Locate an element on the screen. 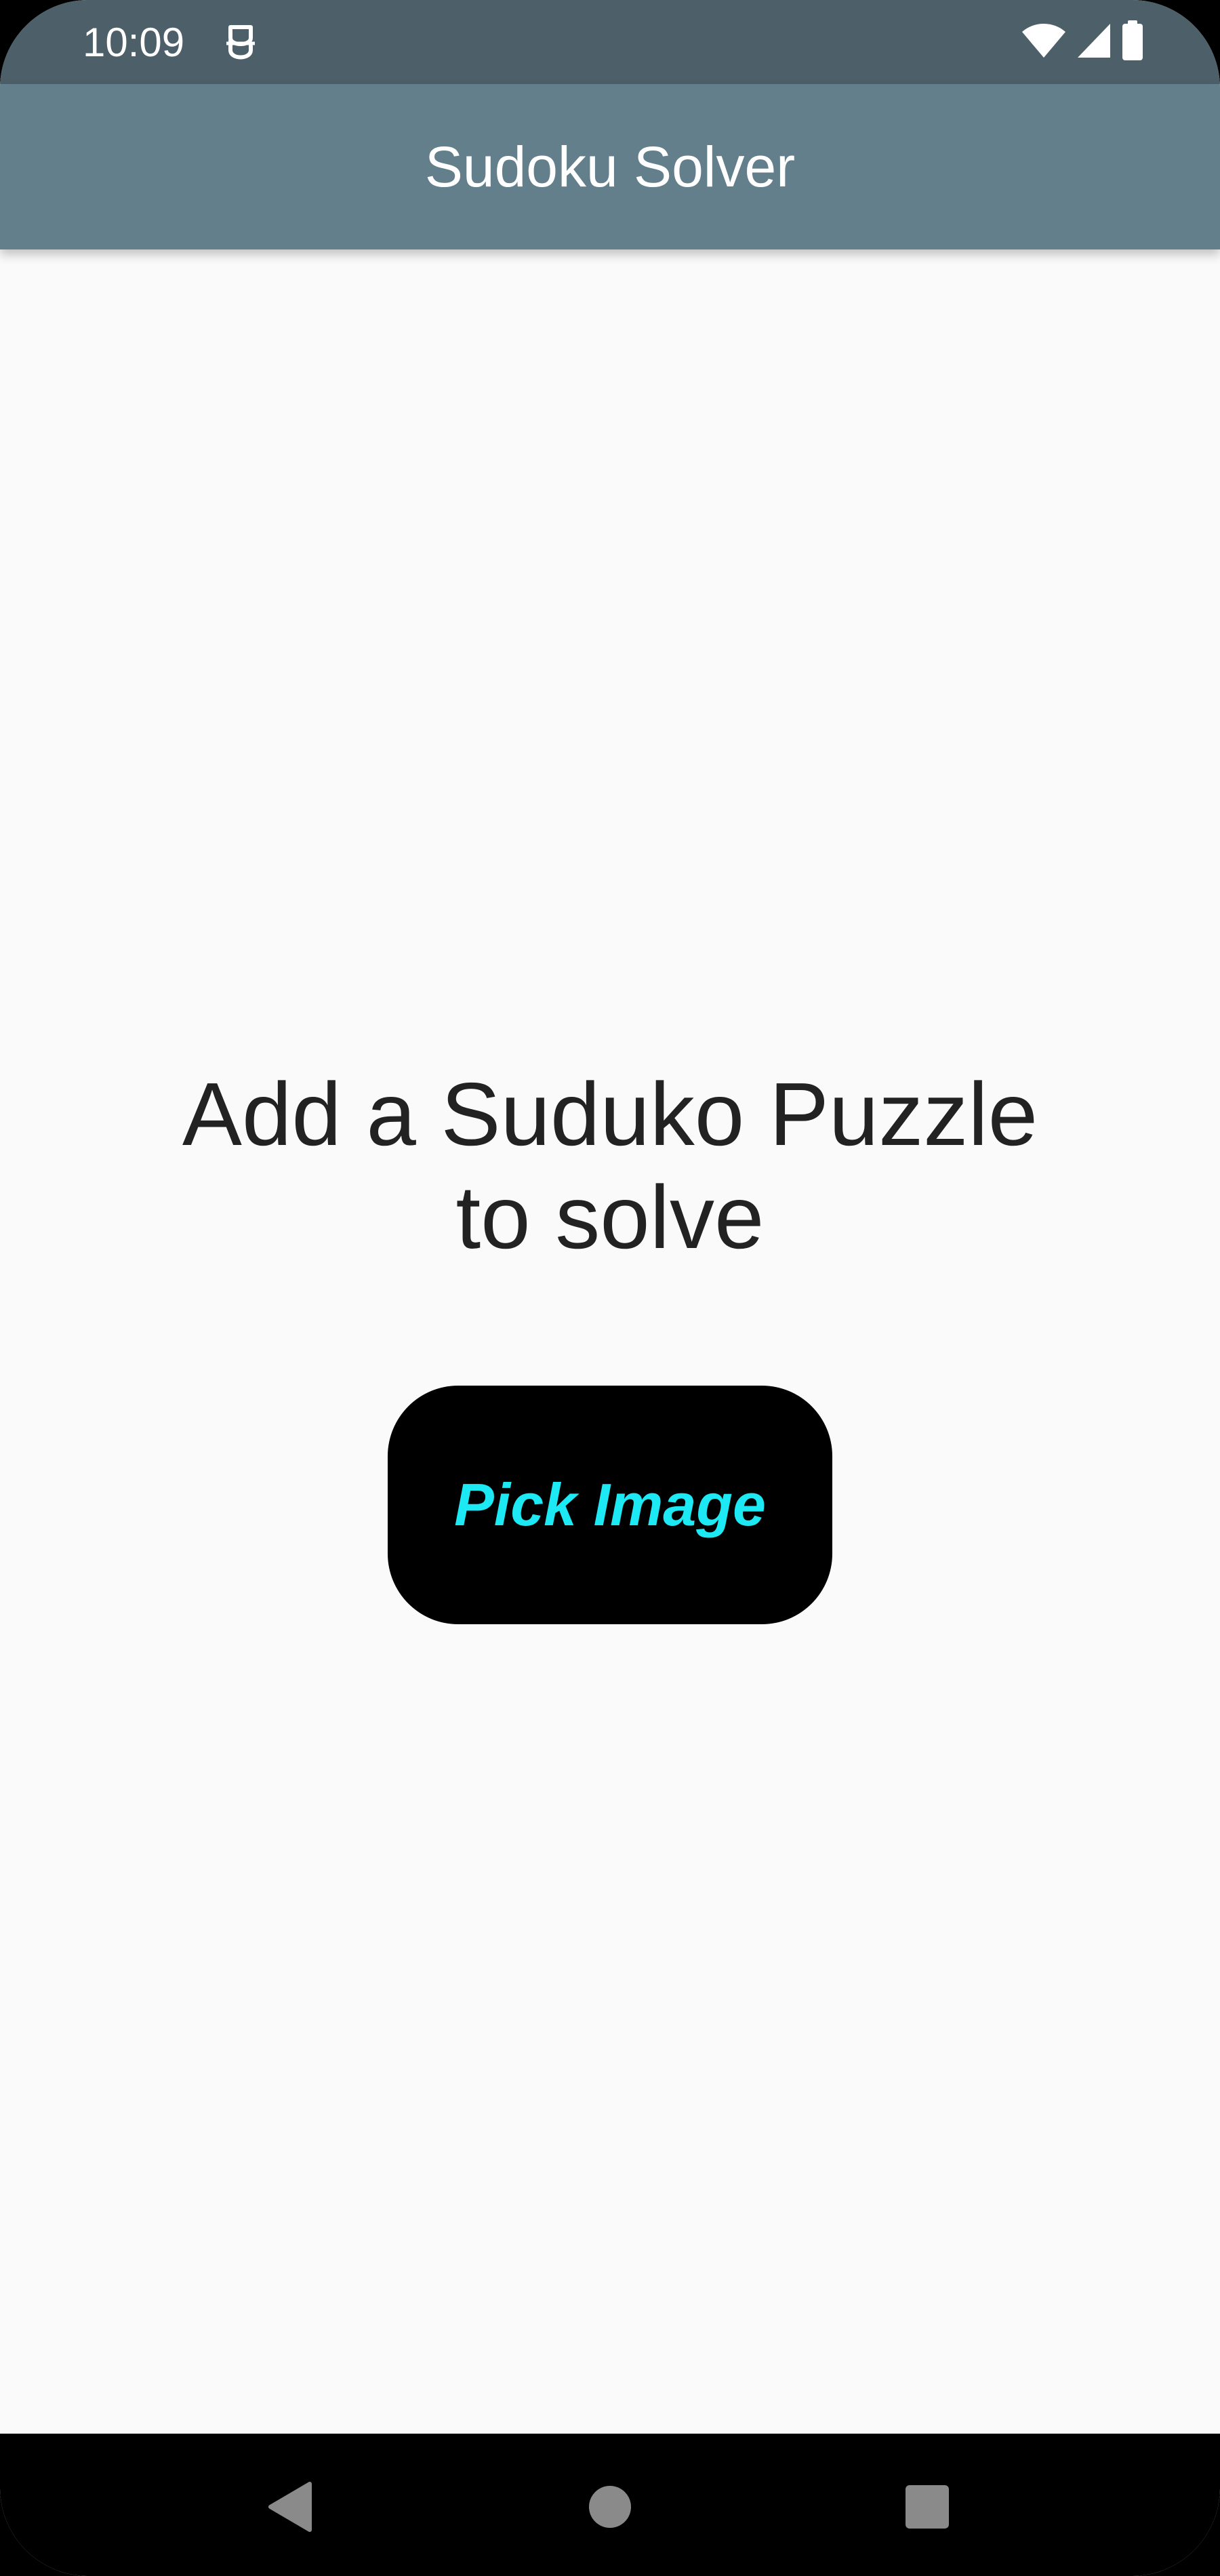 This screenshot has height=2576, width=1220. navigation-bar is located at coordinates (610, 2505).